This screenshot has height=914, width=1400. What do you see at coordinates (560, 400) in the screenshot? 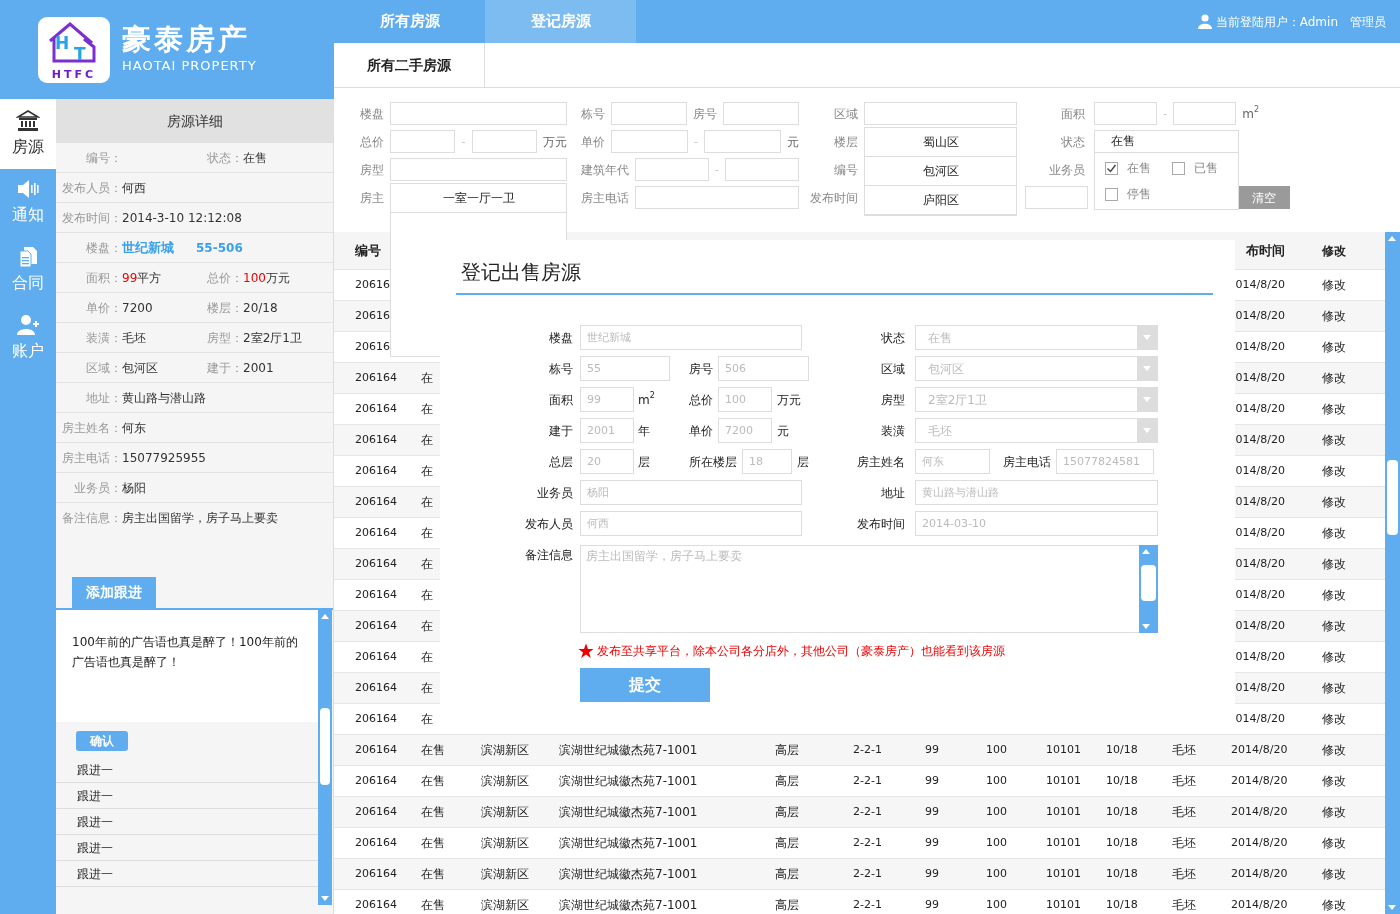
I see `field-label: 面积` at bounding box center [560, 400].